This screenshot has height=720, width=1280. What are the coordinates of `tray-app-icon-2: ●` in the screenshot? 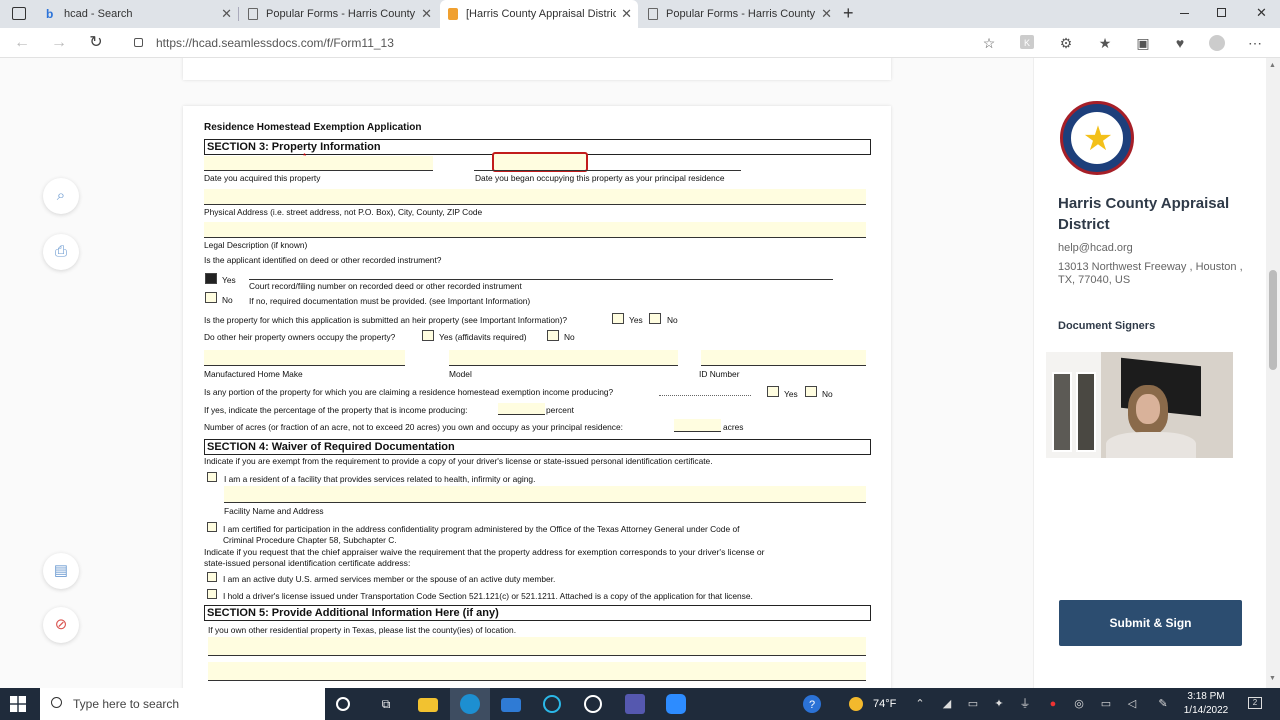 It's located at (1053, 704).